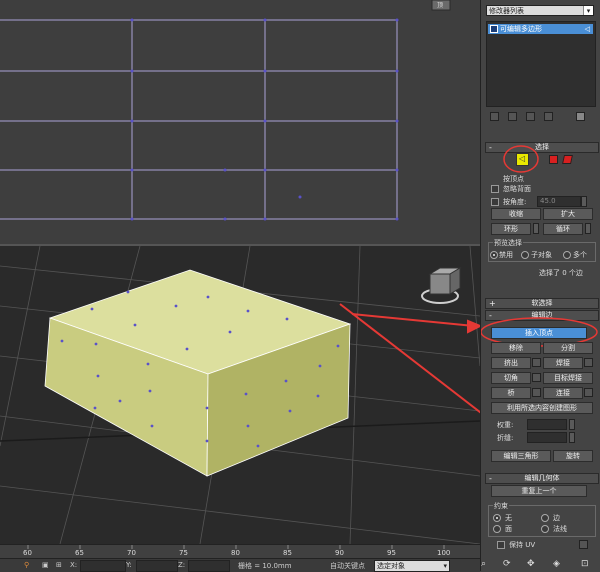 Image resolution: width=600 pixels, height=572 pixels. I want to click on subobject-triangle-icon: ◁, so click(587, 29).